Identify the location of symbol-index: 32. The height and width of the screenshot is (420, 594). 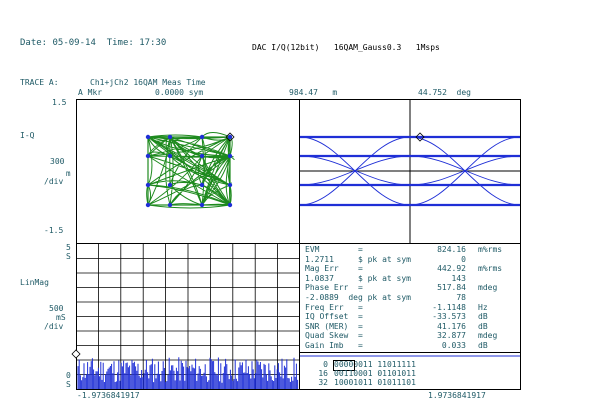
(323, 382).